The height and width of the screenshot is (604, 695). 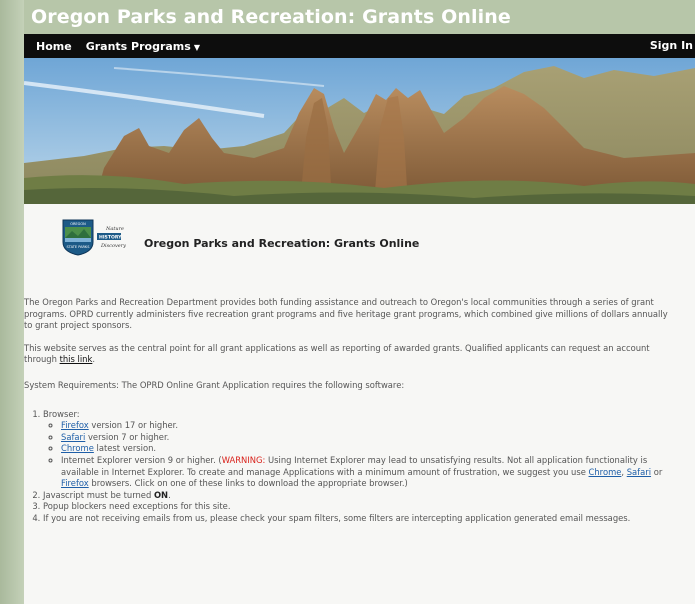 I want to click on safari-text: version 7 or higher., so click(x=127, y=436).